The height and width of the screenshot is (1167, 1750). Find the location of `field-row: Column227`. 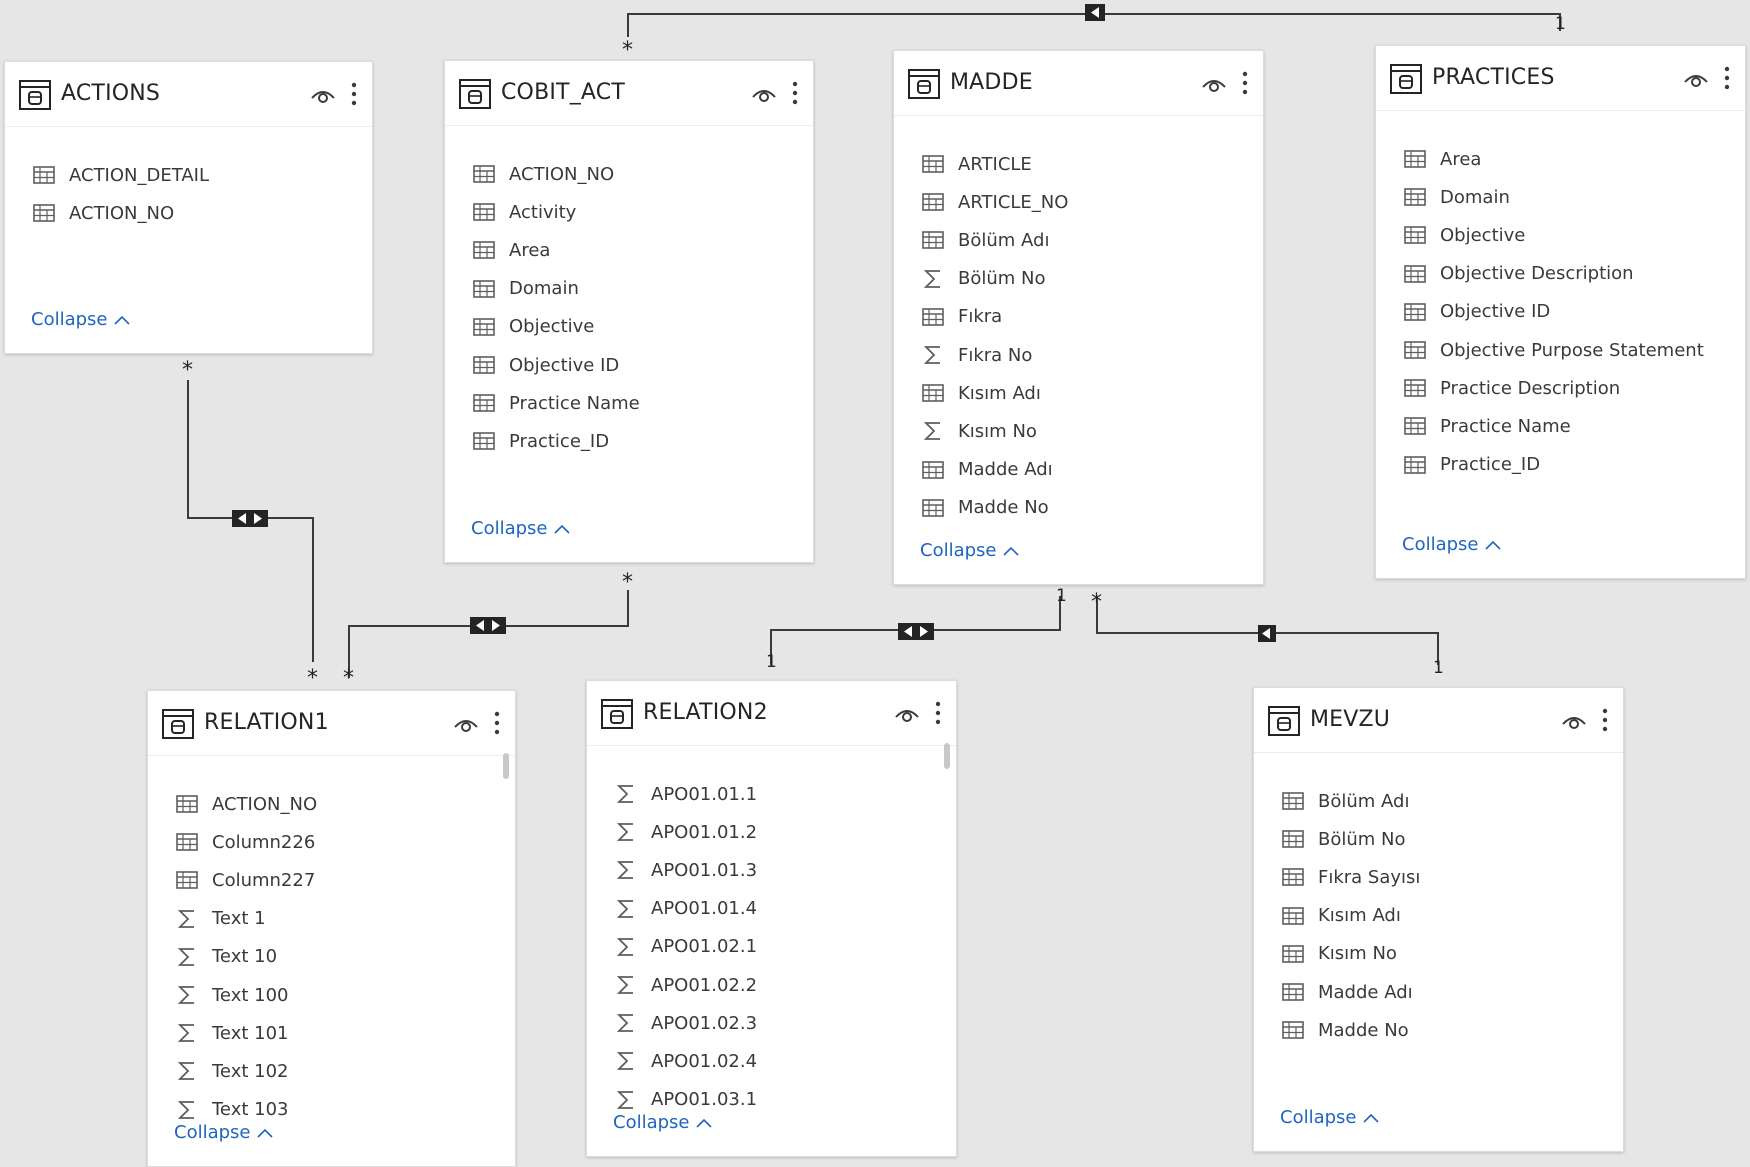

field-row: Column227 is located at coordinates (340, 880).